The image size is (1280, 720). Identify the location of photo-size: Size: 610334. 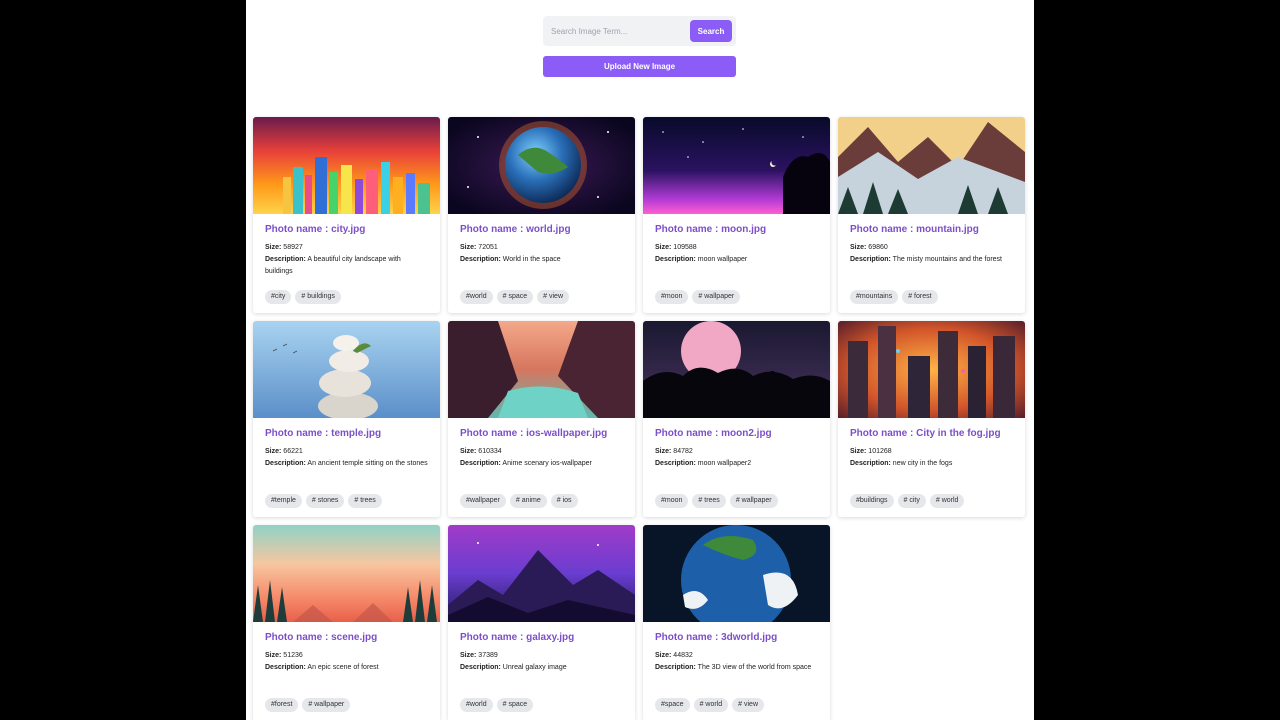
(481, 451).